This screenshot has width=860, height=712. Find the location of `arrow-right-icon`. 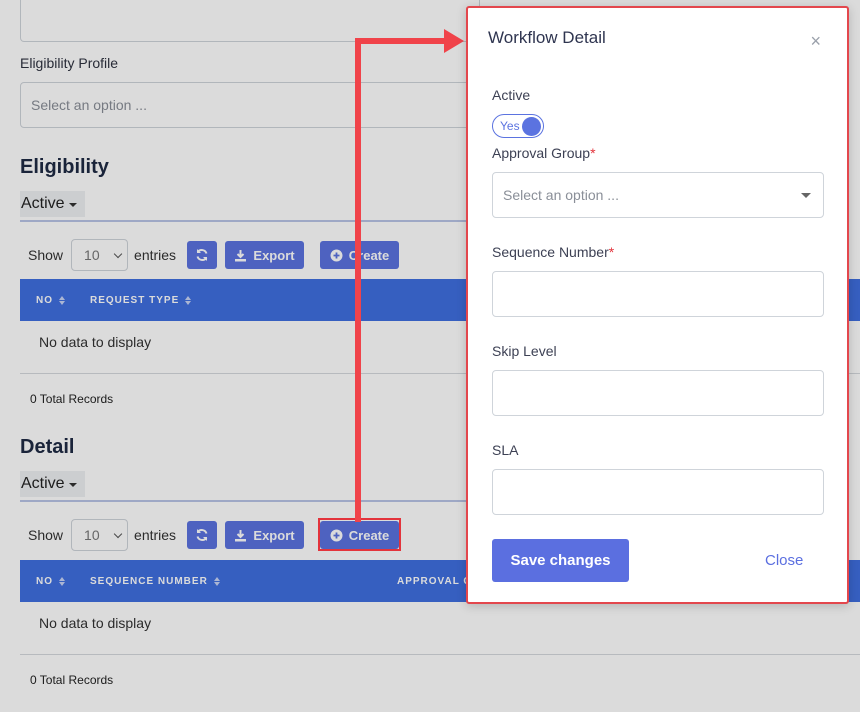

arrow-right-icon is located at coordinates (454, 41).